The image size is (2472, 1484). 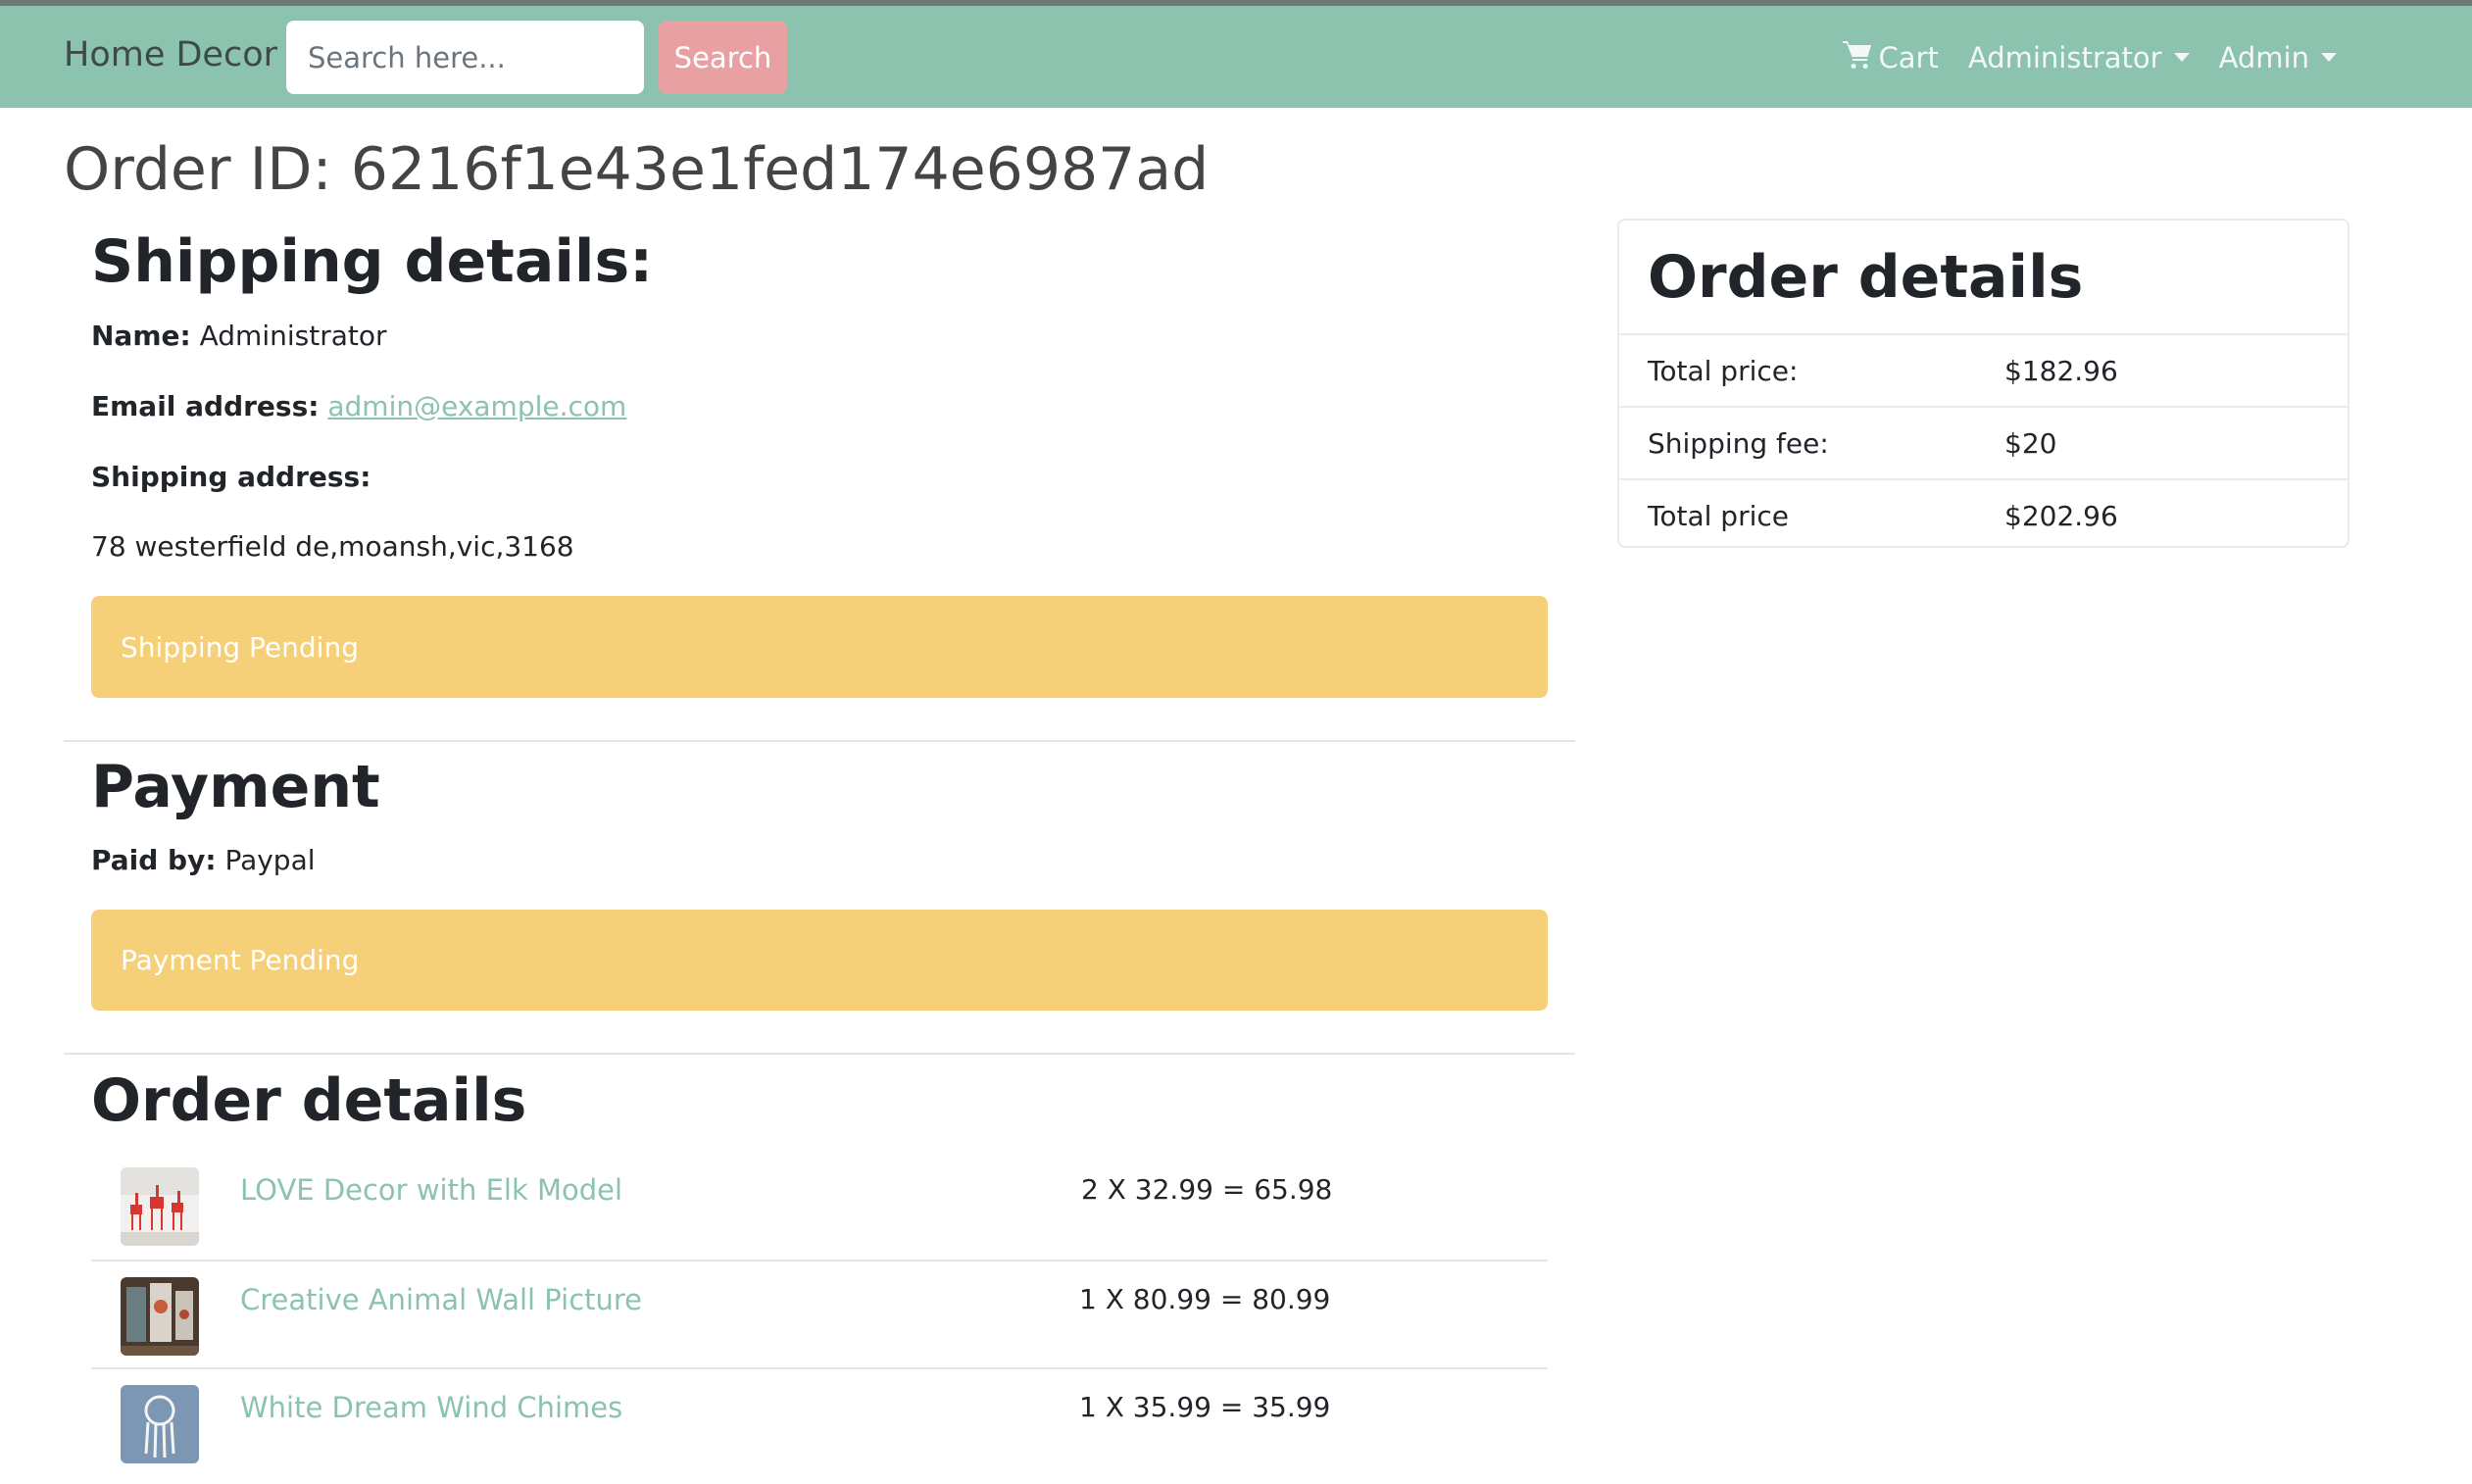 What do you see at coordinates (1983, 278) in the screenshot?
I see `order-summary-heading: Order details` at bounding box center [1983, 278].